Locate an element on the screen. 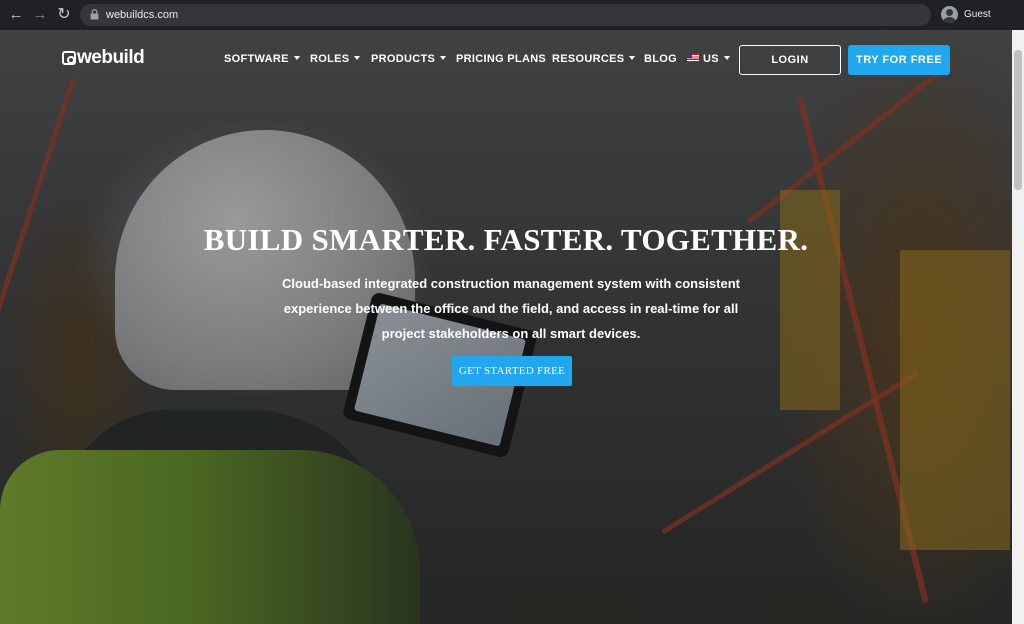  nav-products-label: PRODUCTS is located at coordinates (403, 59).